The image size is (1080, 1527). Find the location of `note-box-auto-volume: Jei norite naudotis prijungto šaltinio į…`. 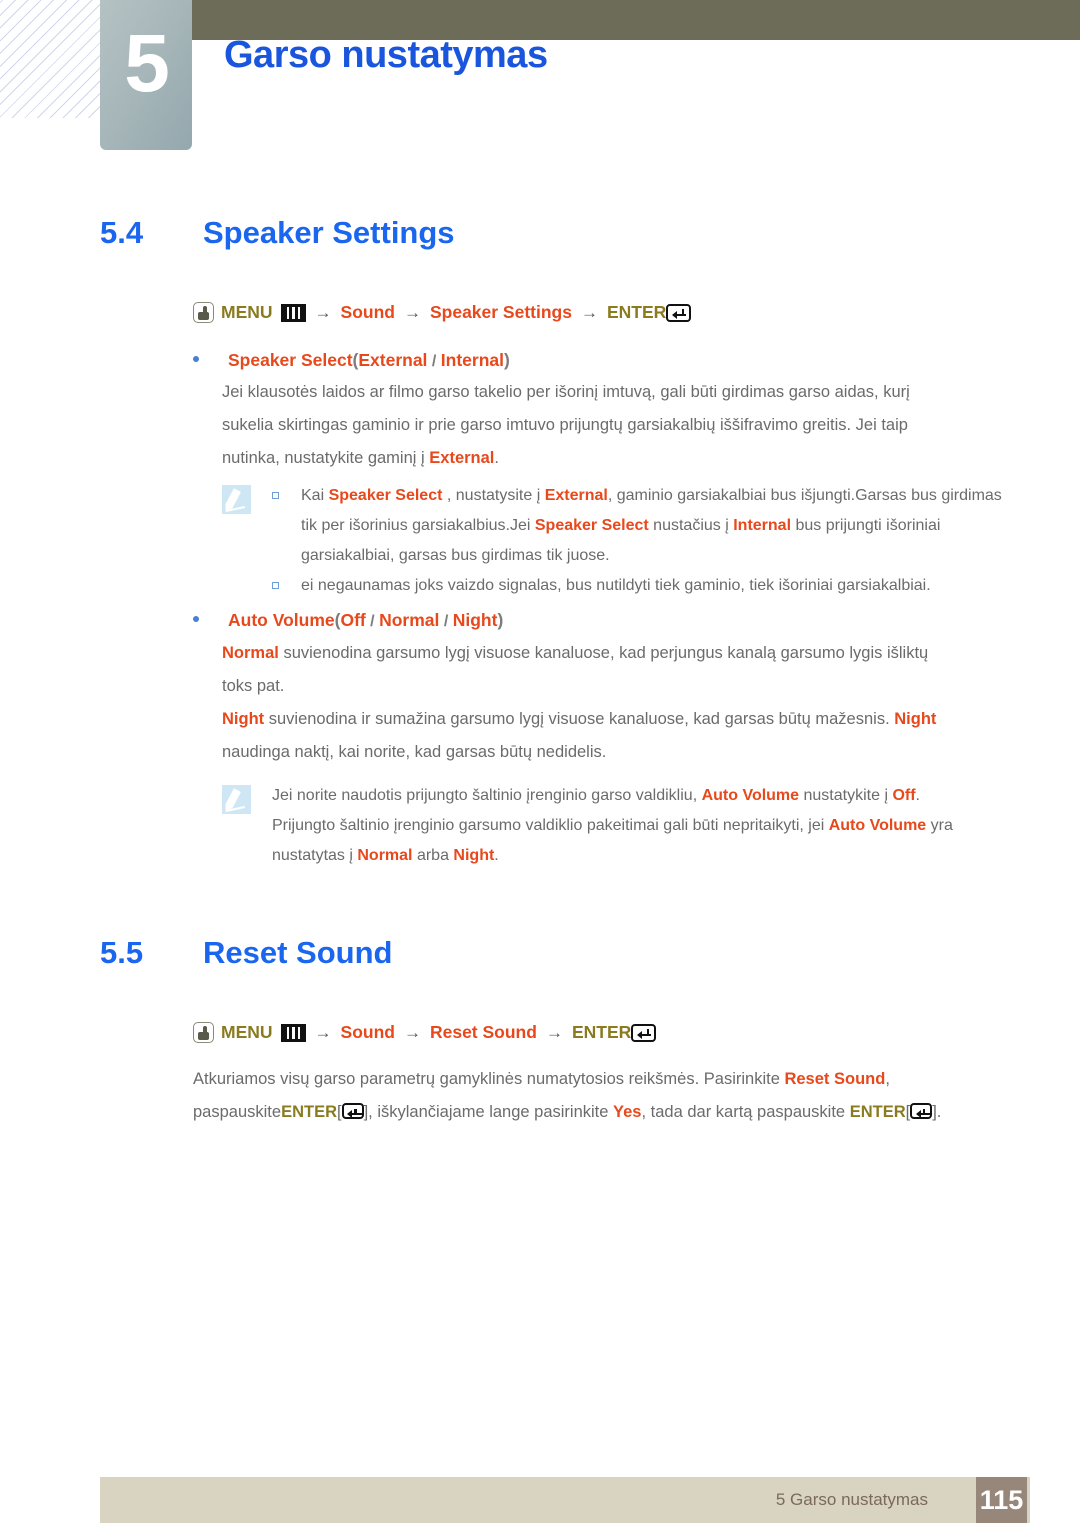

note-box-auto-volume: Jei norite naudotis prijungto šaltinio į… is located at coordinates (604, 826).